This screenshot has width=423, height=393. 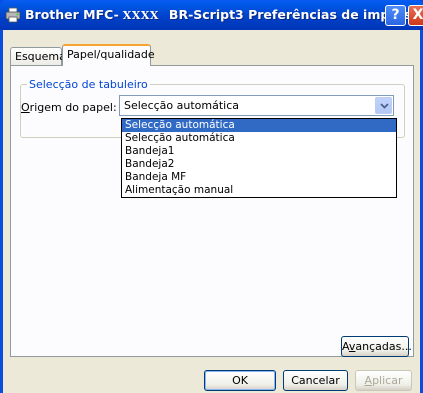 I want to click on title-prefix: Brother MFC-, so click(x=72, y=14).